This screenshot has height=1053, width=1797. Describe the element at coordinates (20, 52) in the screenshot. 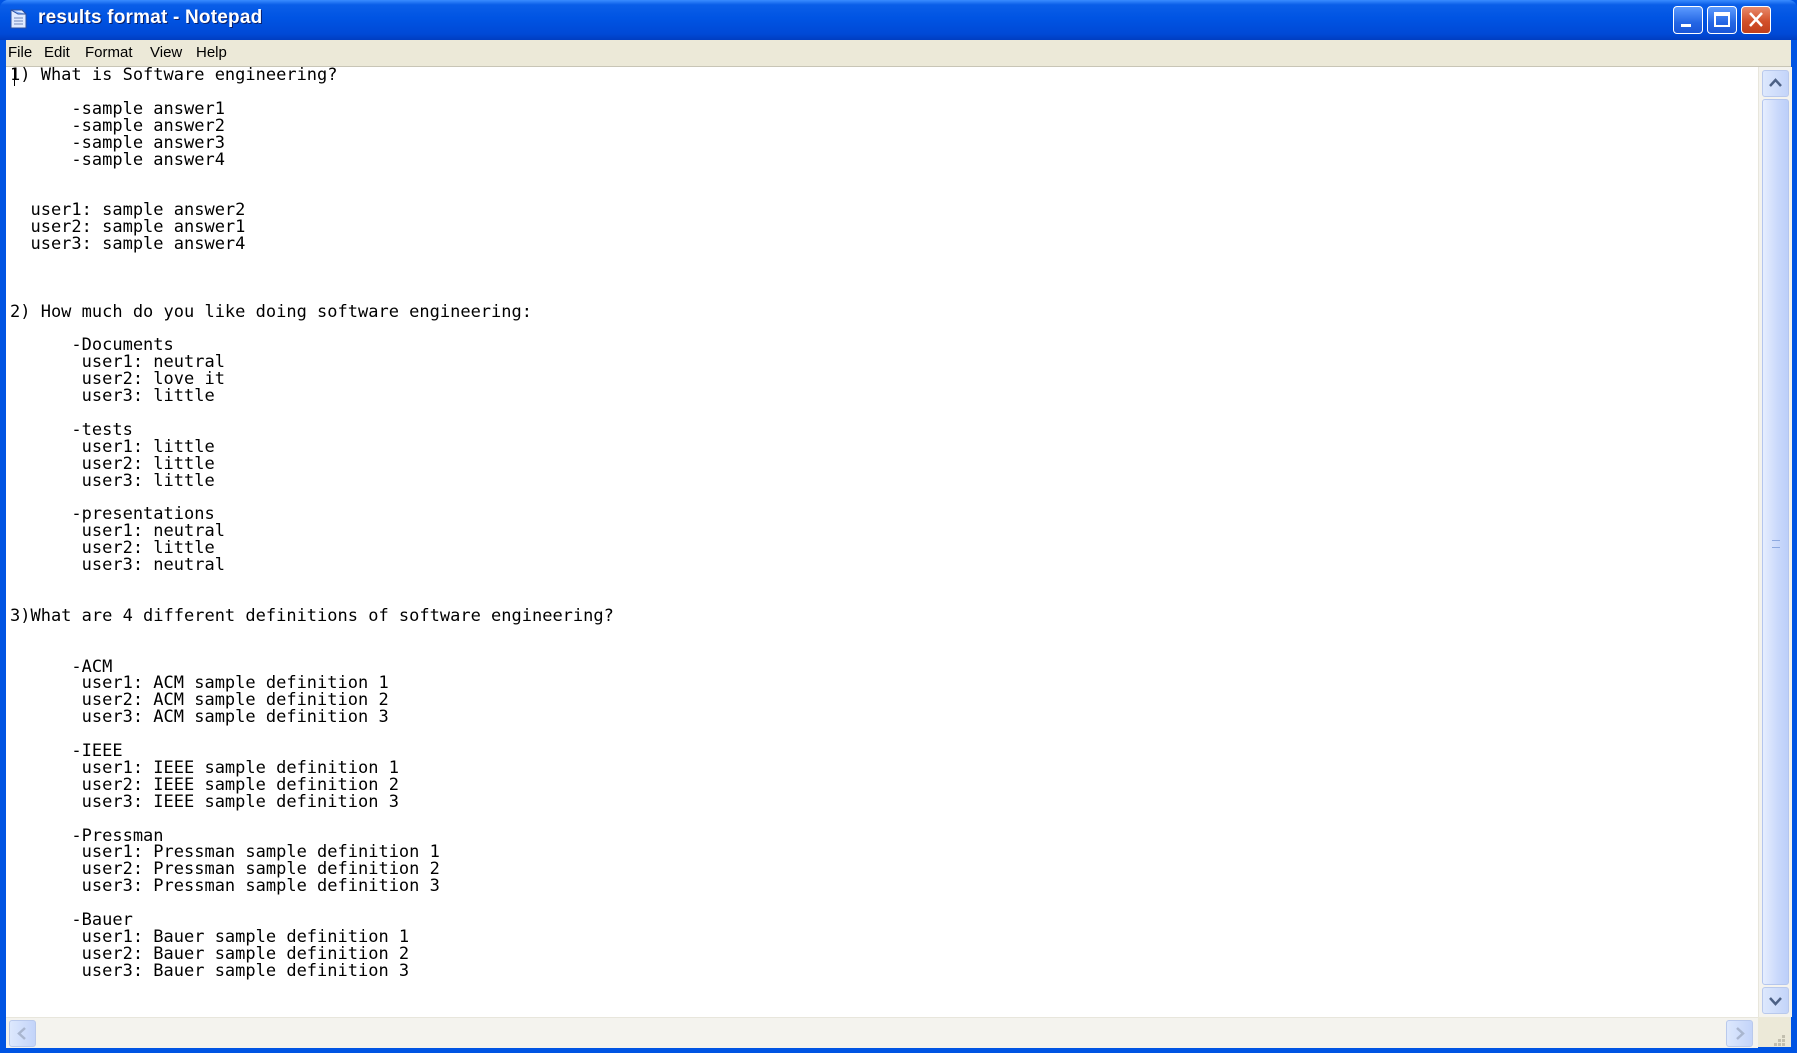

I see `menu-file: File` at that location.